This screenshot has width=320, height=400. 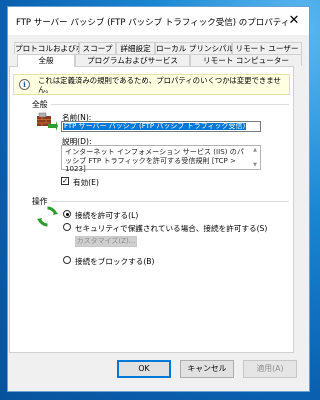 I want to click on tab-general: 全般, so click(x=46, y=60).